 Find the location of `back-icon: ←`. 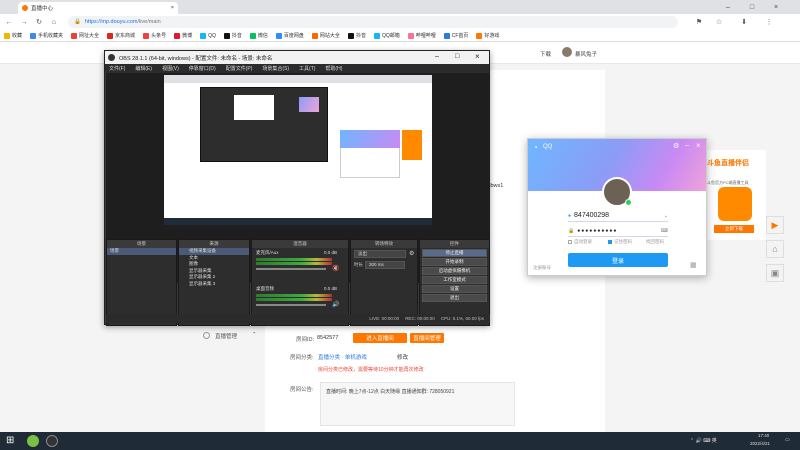

back-icon: ← is located at coordinates (9, 22).